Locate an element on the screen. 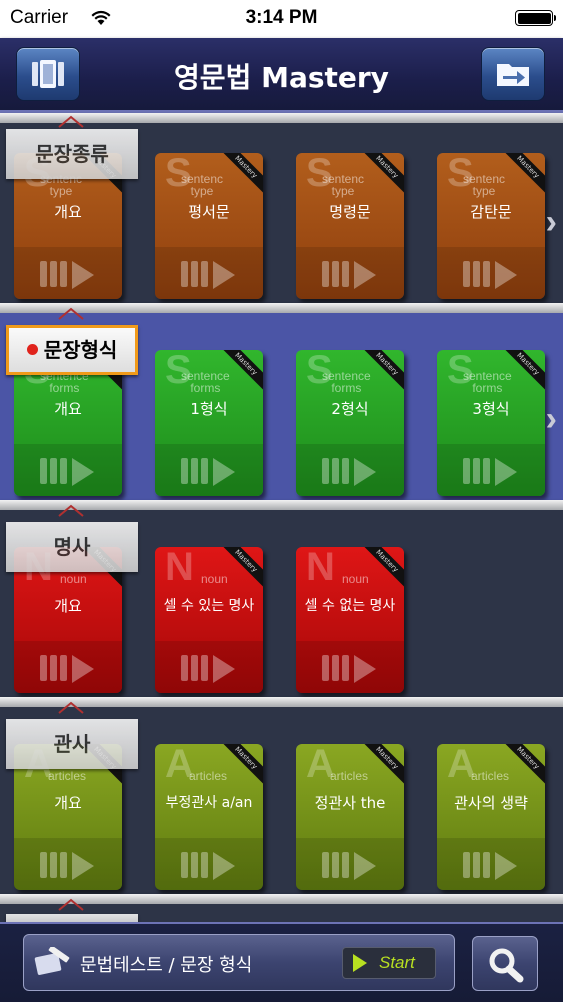 The height and width of the screenshot is (1002, 563). book-title: 3형식 is located at coordinates (491, 409).